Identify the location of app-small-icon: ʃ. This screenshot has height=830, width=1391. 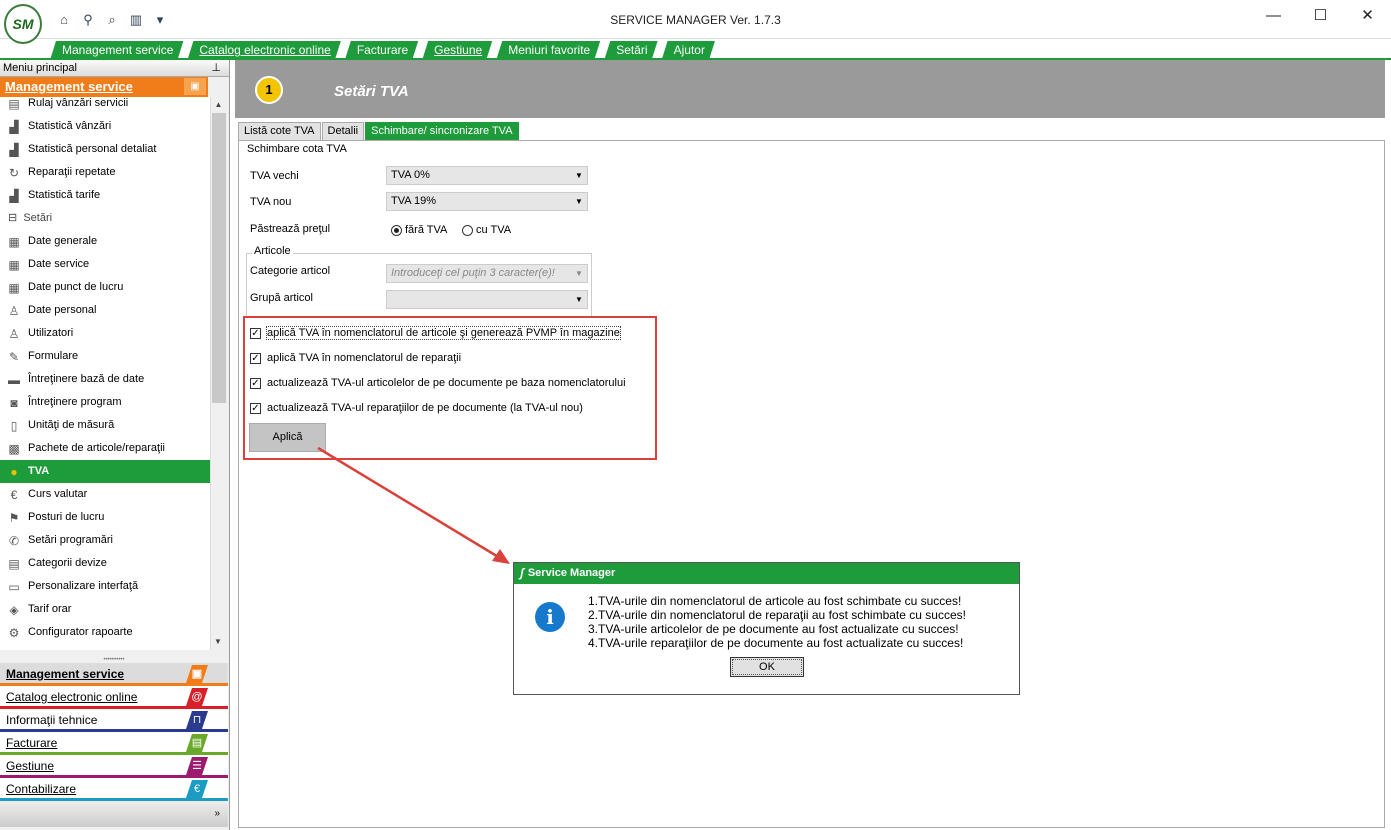
(522, 573).